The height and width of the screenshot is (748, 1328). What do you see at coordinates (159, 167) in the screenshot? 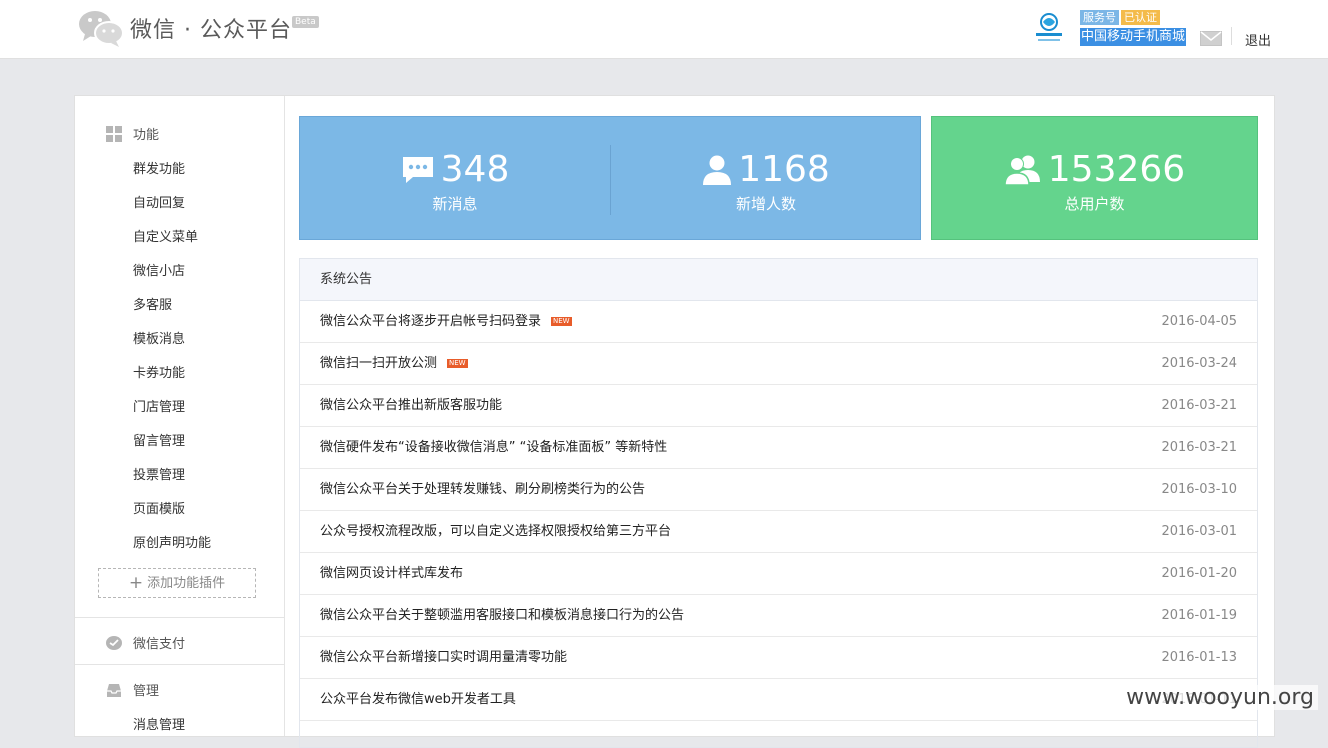
I see `sidebar-item-mass-send: 群发功能` at bounding box center [159, 167].